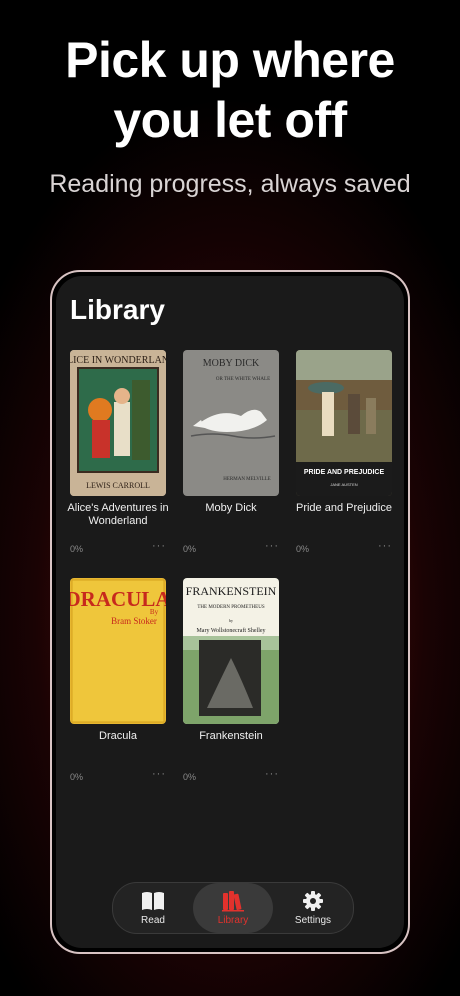 This screenshot has width=460, height=996. I want to click on book-cover: DRACULA By Bram Stoker, so click(118, 651).